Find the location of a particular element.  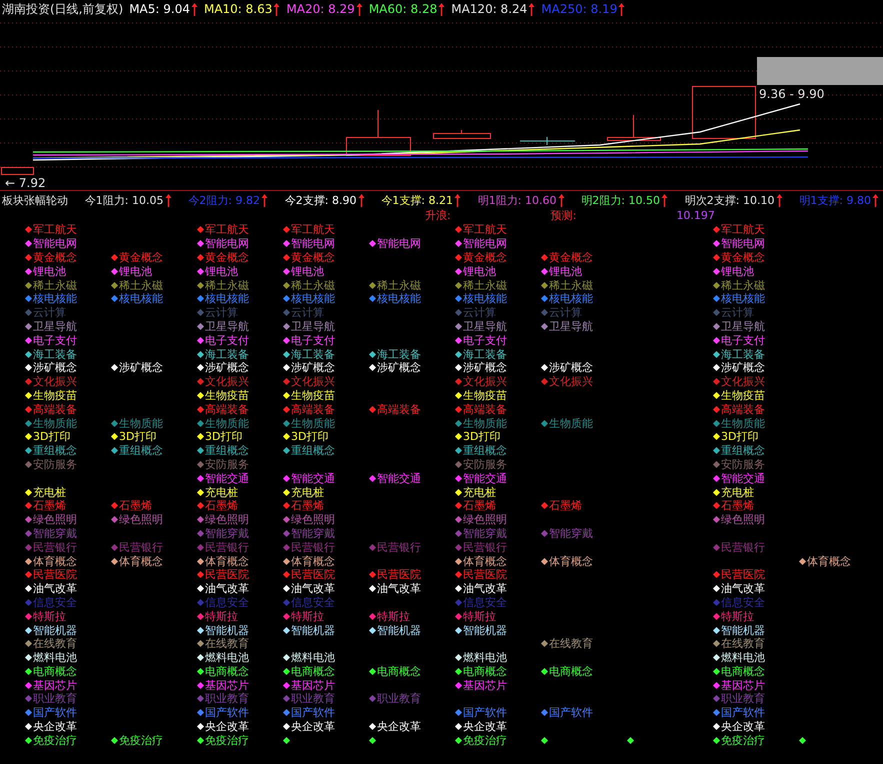

forecast-label: 预测: is located at coordinates (563, 216).